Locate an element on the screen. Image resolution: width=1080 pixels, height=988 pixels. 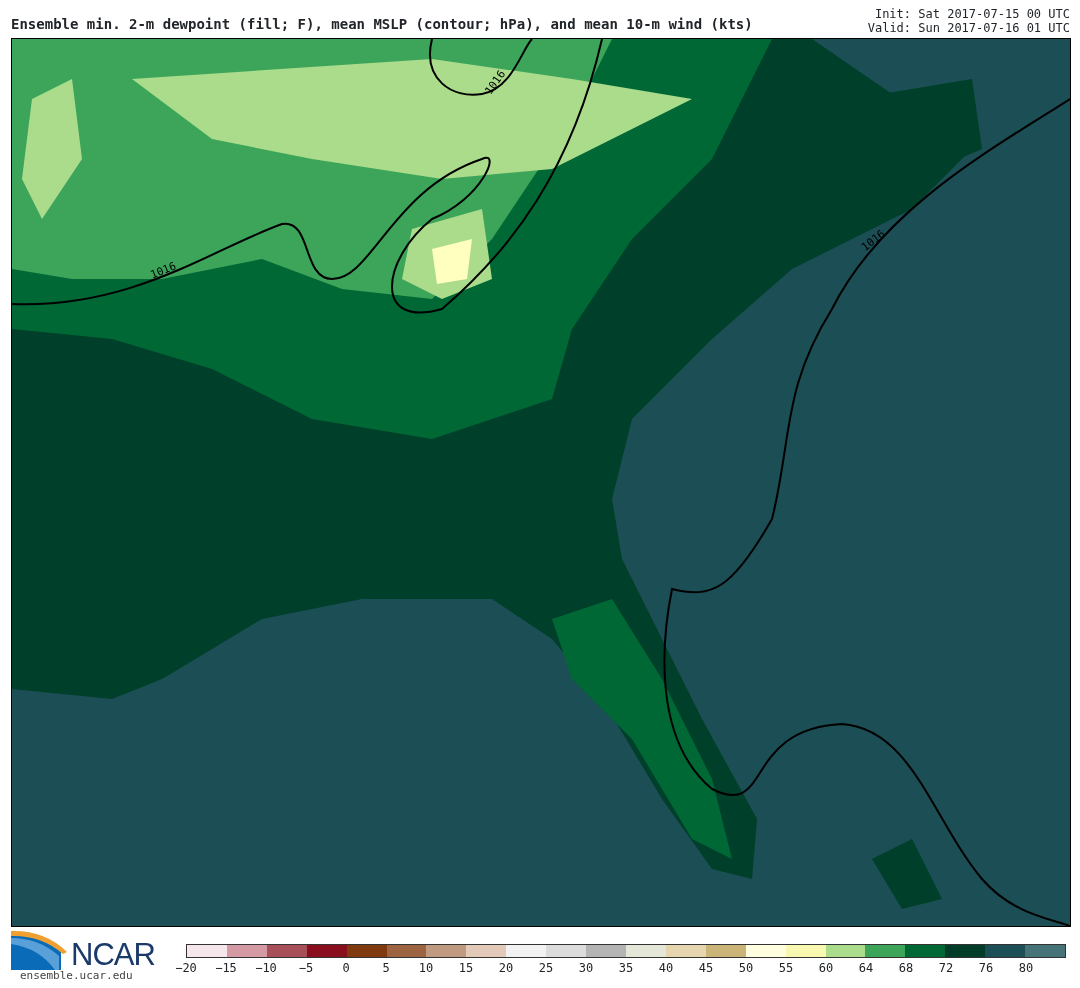
tick-label: −20 is located at coordinates (186, 968).